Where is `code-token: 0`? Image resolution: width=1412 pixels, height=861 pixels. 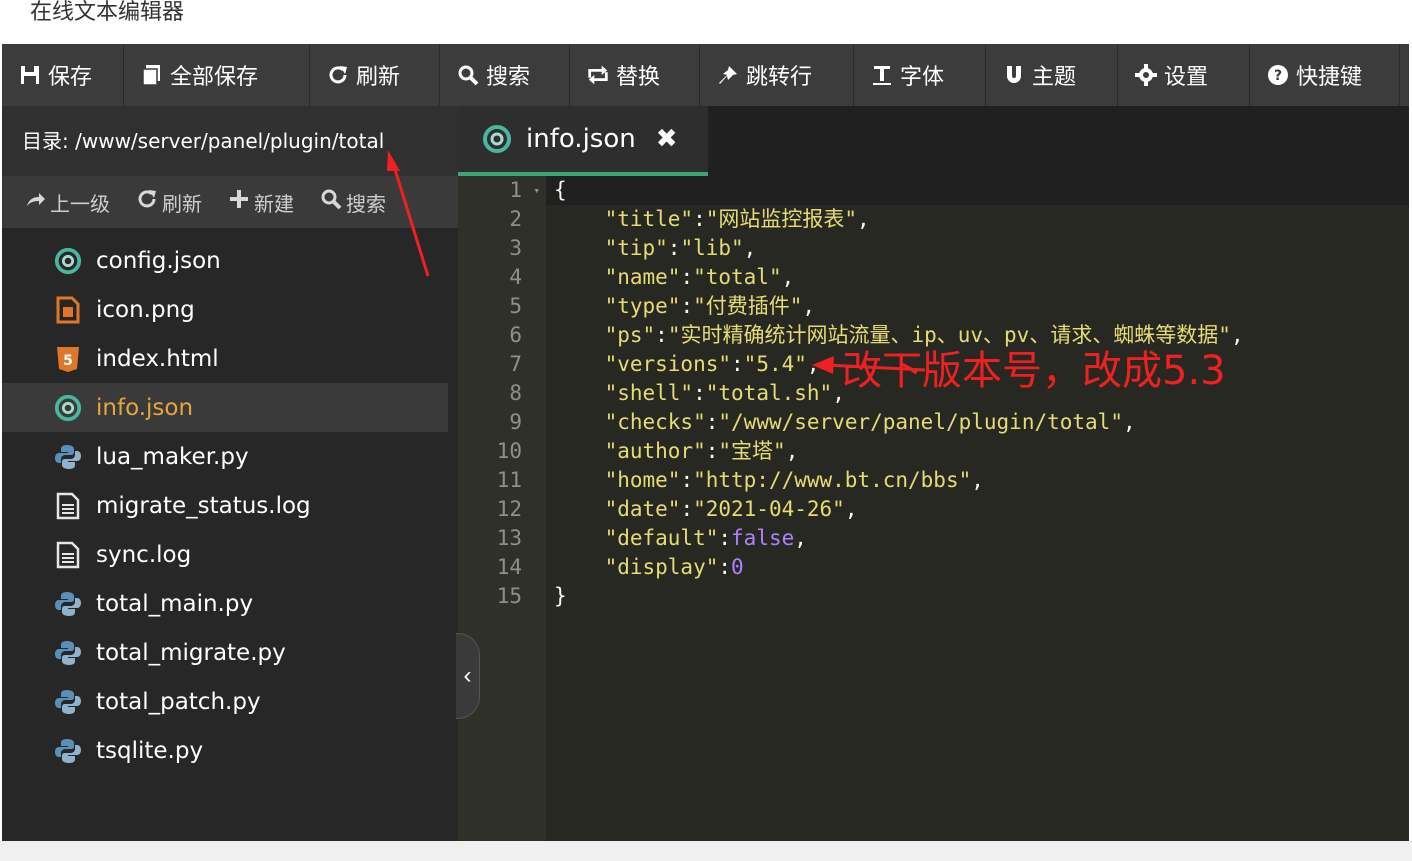
code-token: 0 is located at coordinates (737, 567).